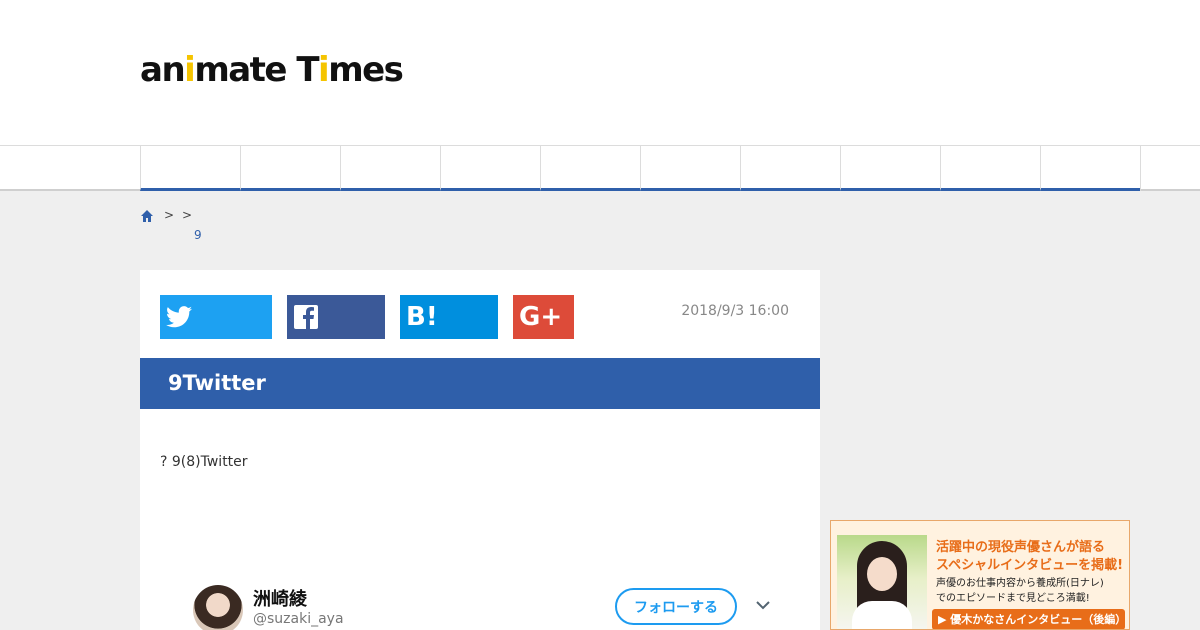  I want to click on article-date: 2018/9/3 16:00, so click(735, 311).